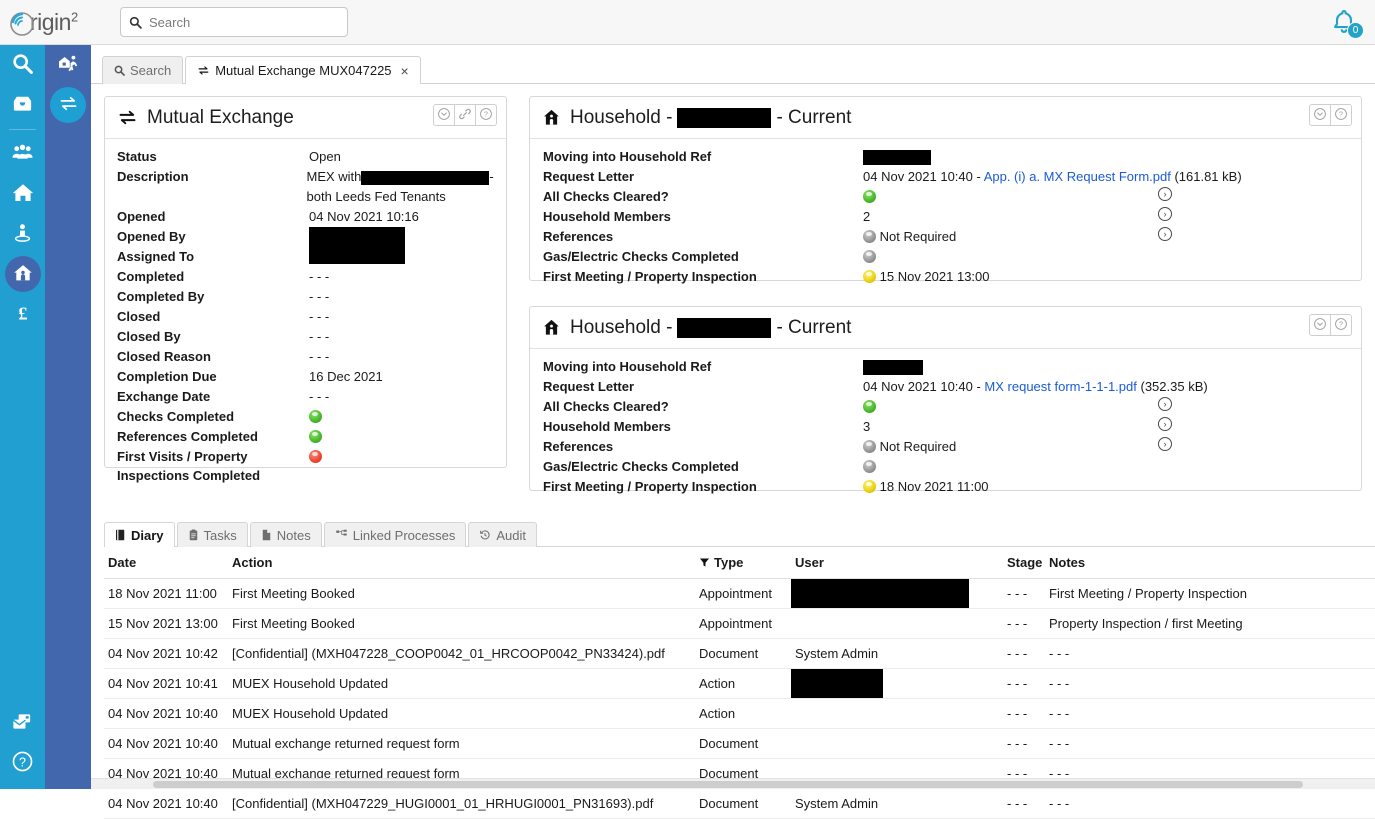 The image size is (1375, 819). I want to click on column-header-type: Type, so click(743, 563).